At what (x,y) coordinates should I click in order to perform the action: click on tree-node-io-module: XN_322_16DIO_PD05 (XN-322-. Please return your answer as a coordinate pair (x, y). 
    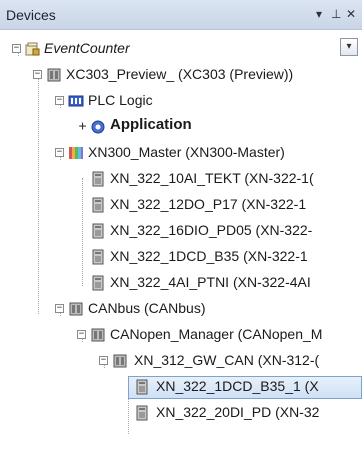
    Looking at the image, I should click on (181, 233).